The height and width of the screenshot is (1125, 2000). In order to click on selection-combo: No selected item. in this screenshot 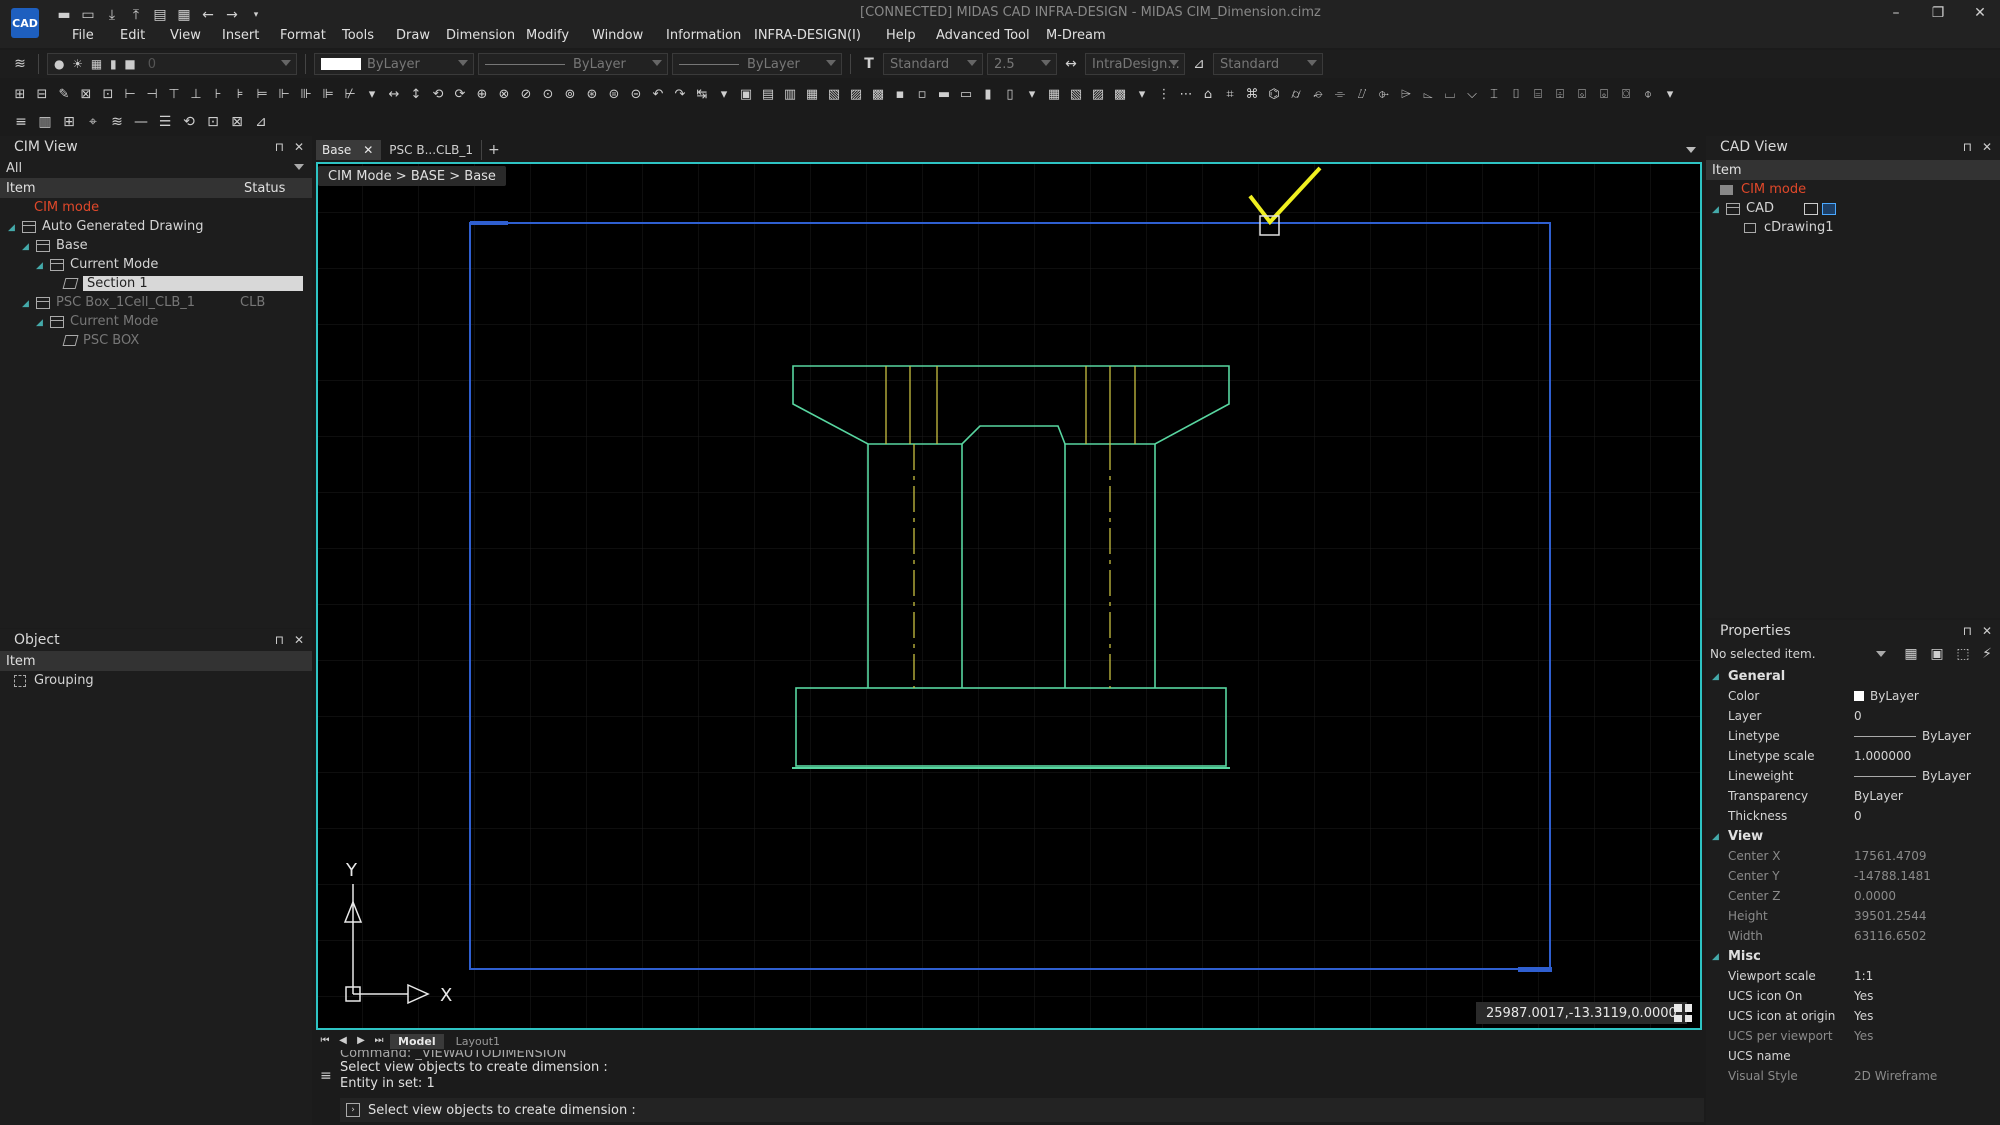, I will do `click(1800, 654)`.